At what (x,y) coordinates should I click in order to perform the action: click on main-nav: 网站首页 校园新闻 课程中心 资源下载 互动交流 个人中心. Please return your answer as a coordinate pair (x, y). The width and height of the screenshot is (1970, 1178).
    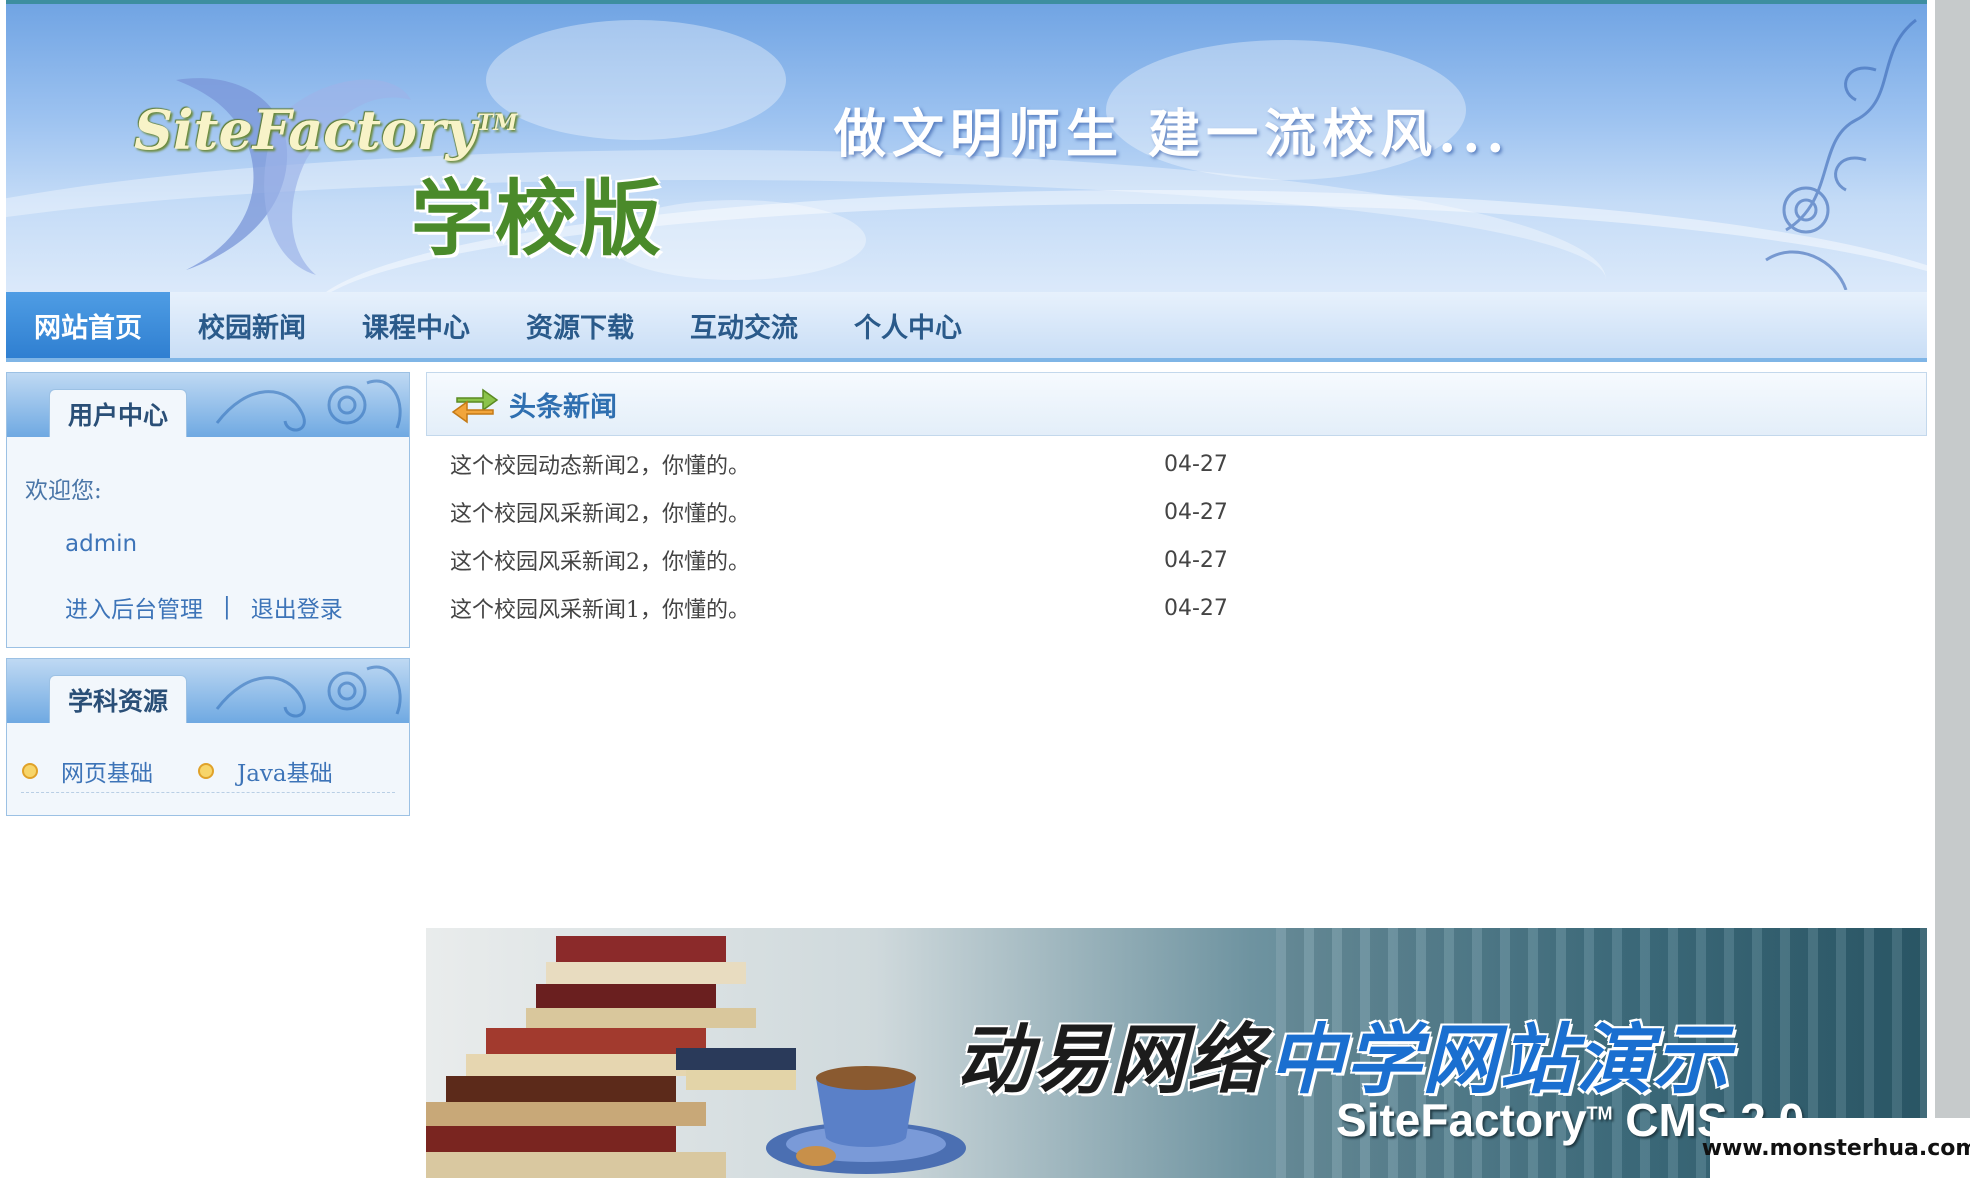
    Looking at the image, I should click on (966, 327).